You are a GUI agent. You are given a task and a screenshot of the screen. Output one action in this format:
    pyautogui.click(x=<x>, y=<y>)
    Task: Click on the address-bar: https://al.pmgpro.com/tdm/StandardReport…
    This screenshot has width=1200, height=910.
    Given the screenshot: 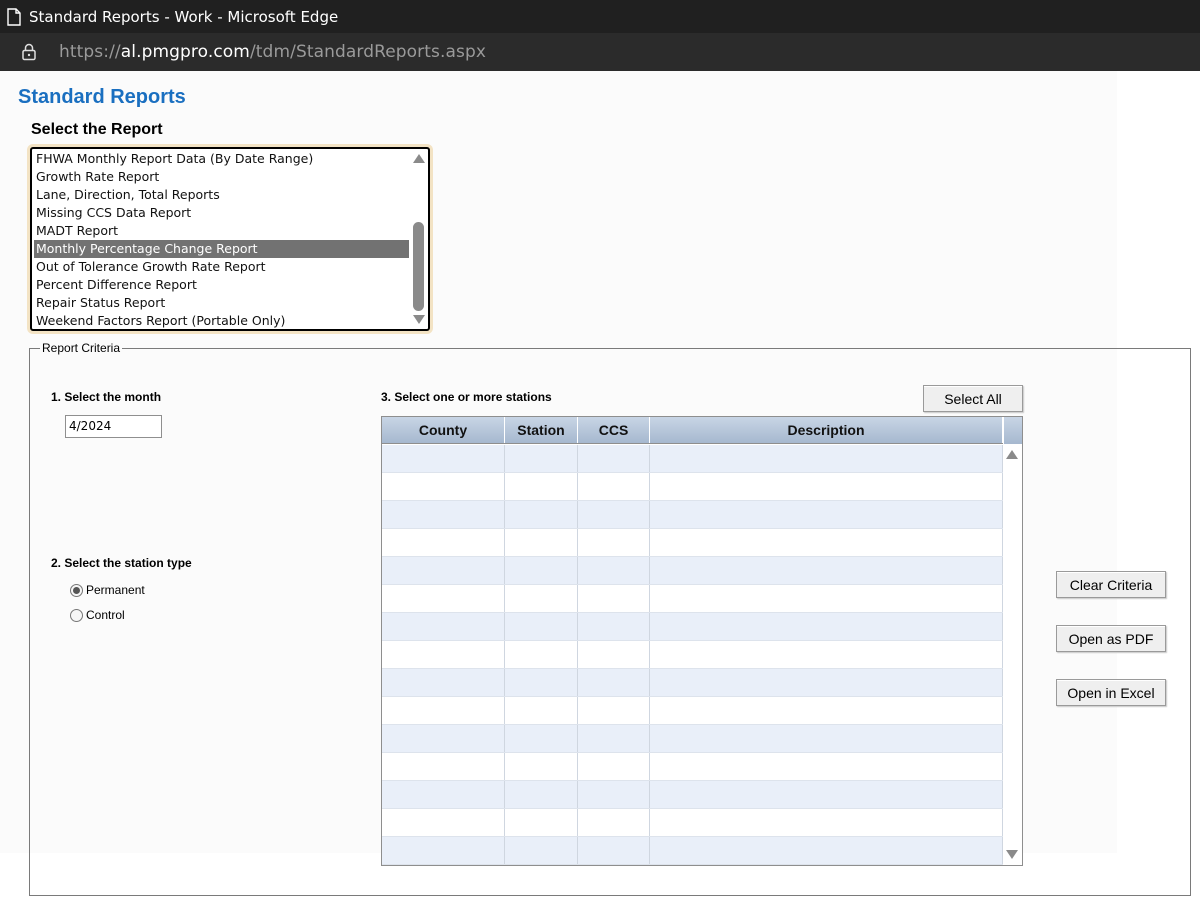 What is the action you would take?
    pyautogui.click(x=600, y=52)
    